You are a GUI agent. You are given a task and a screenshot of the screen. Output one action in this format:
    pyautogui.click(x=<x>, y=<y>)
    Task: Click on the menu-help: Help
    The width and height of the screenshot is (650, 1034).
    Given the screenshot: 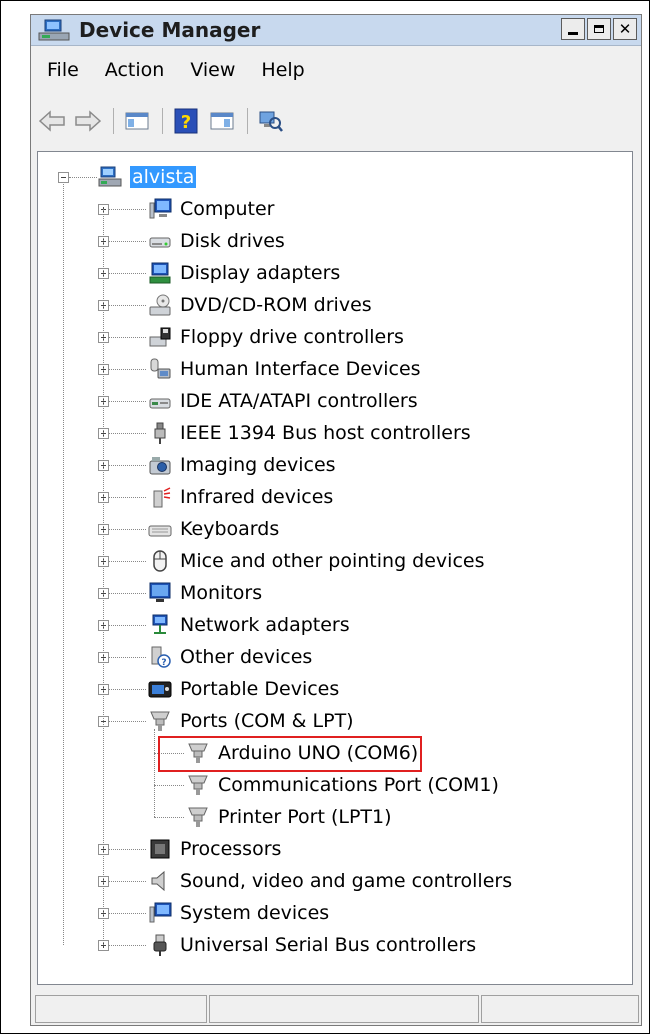 What is the action you would take?
    pyautogui.click(x=285, y=70)
    